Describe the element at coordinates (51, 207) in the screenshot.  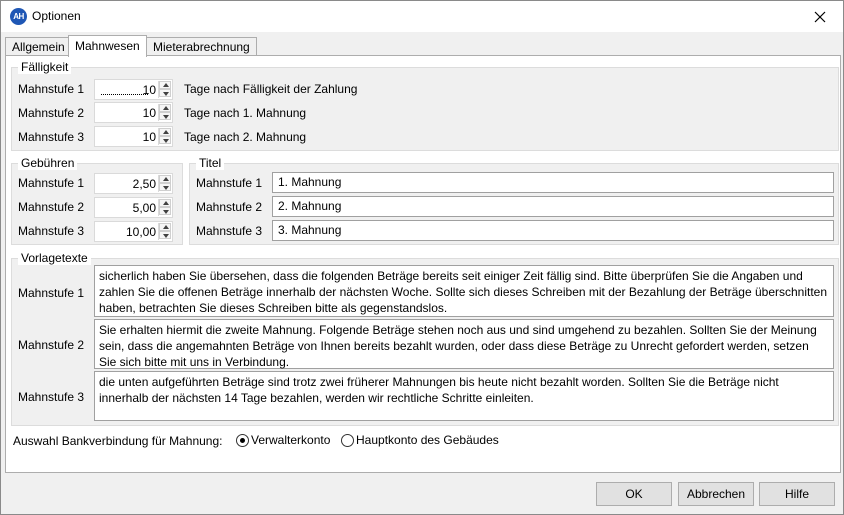
I see `gebuehren-label-2: Mahnstufe 2` at that location.